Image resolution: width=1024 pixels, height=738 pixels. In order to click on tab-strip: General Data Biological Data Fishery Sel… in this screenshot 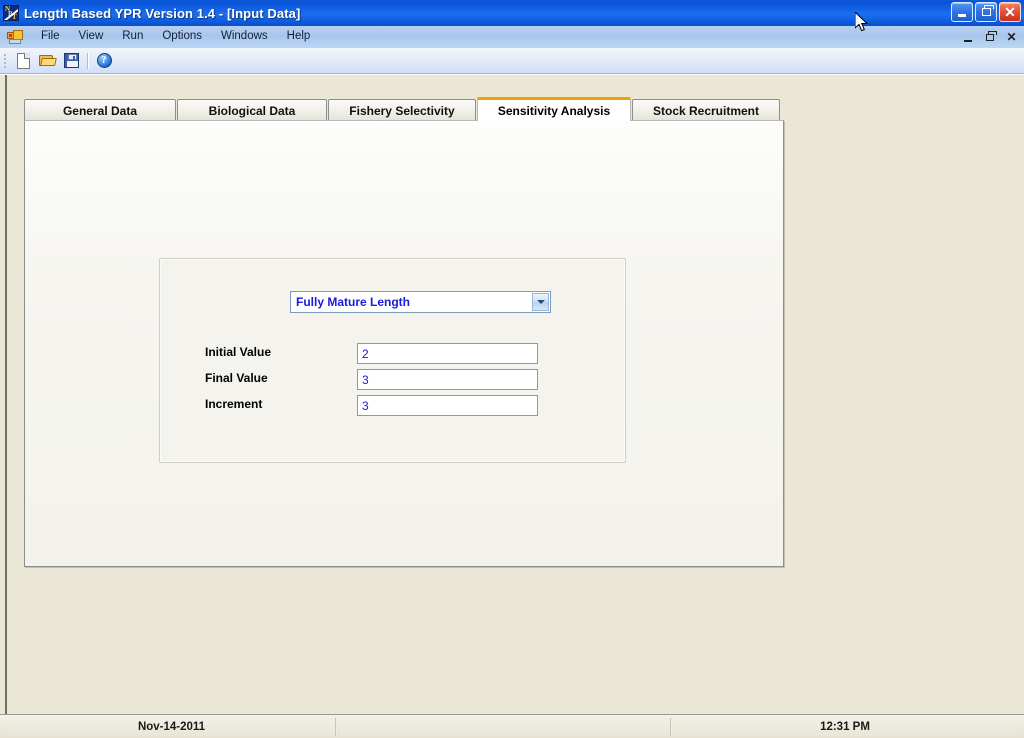, I will do `click(404, 109)`.